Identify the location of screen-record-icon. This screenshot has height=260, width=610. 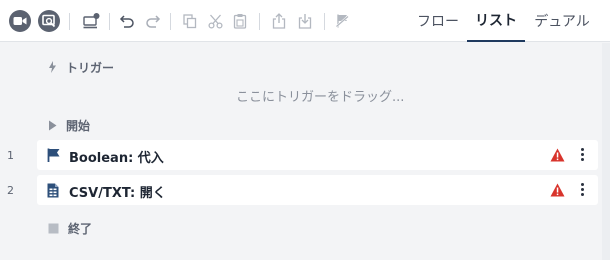
(49, 21).